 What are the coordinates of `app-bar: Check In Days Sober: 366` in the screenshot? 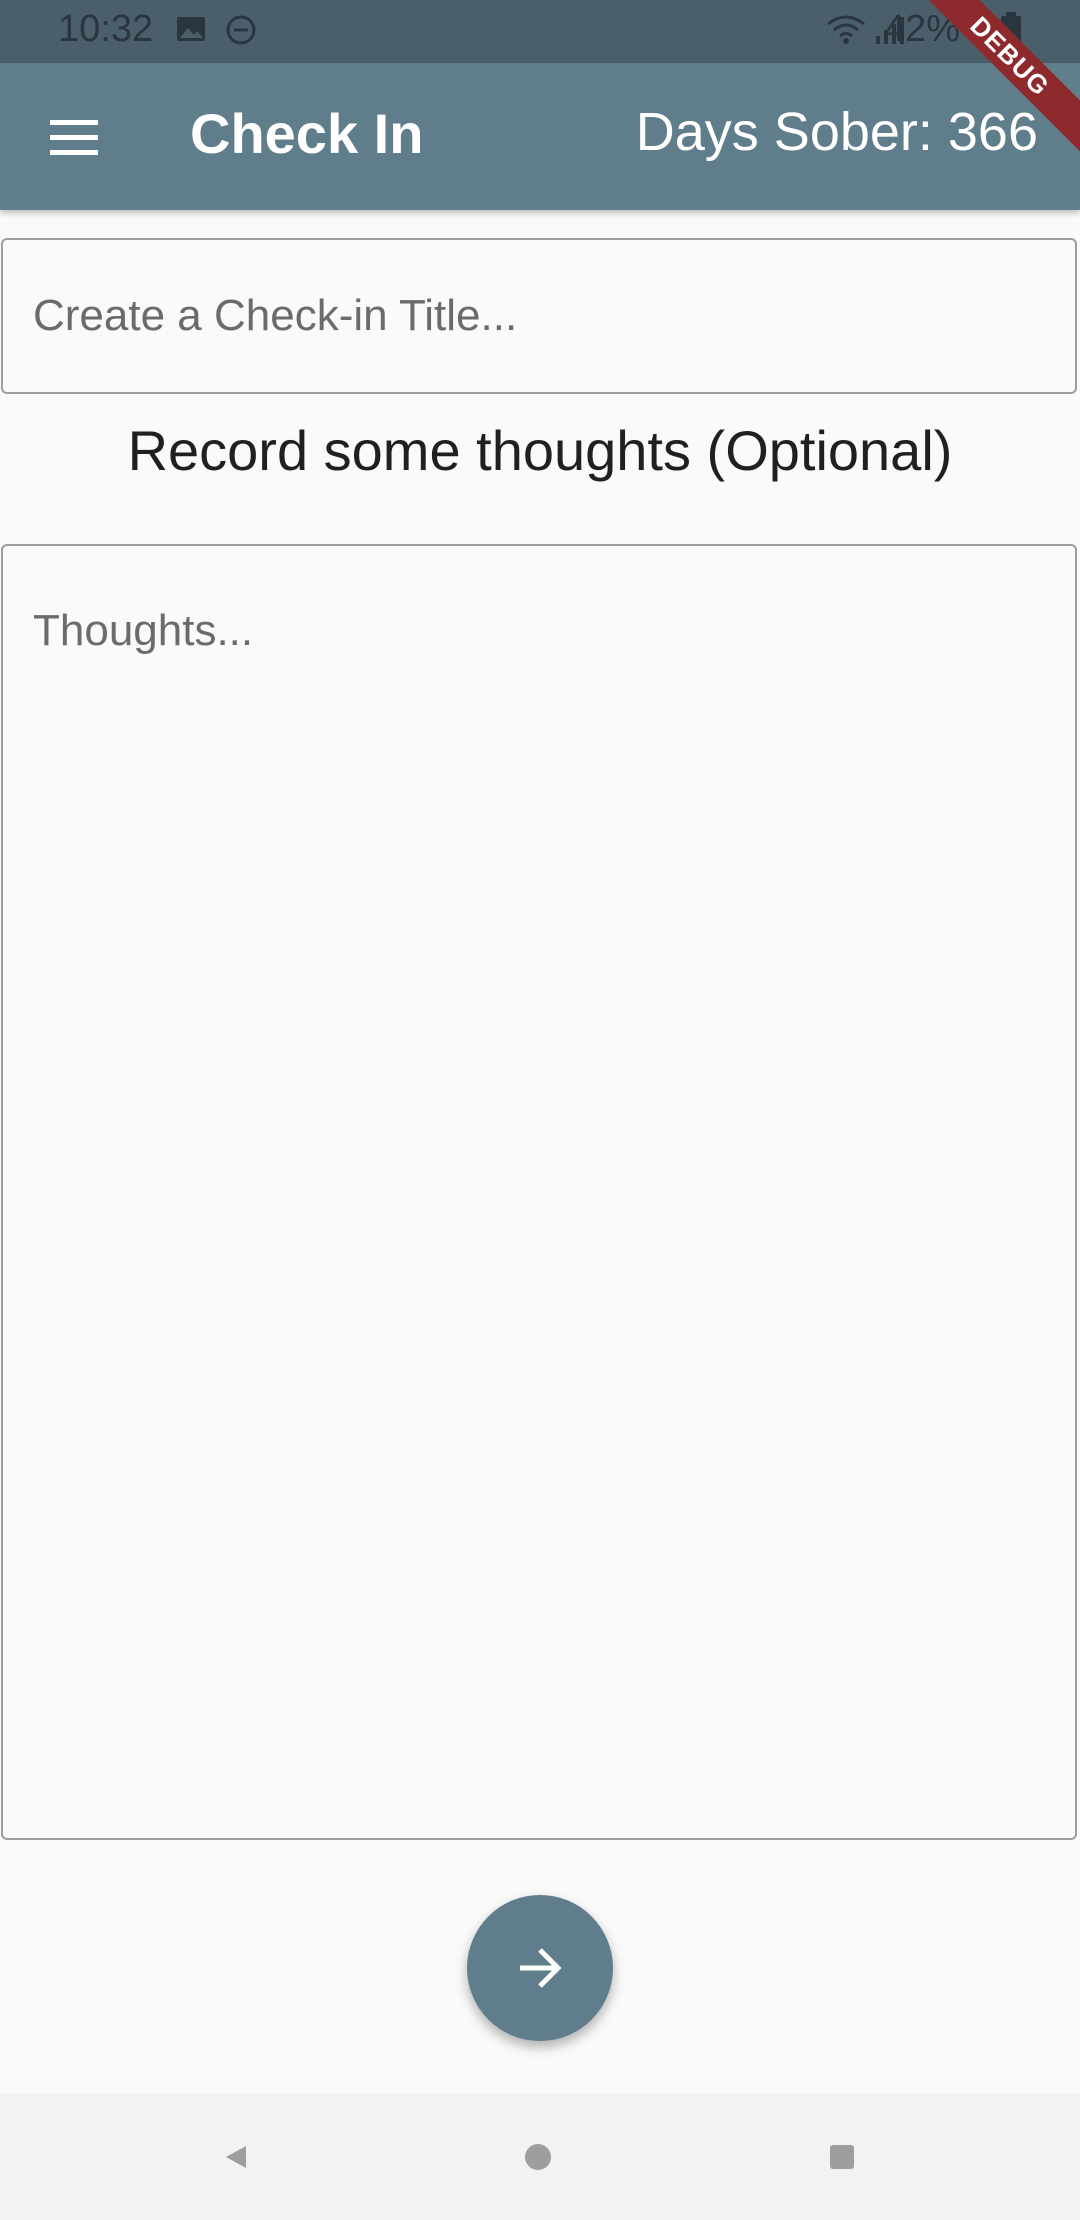 It's located at (540, 136).